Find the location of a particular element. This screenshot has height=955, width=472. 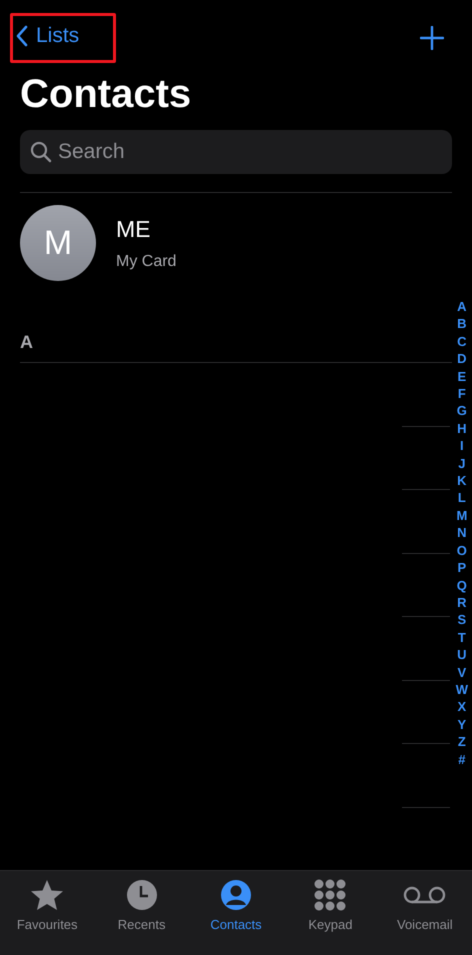

avatar: M is located at coordinates (58, 243).